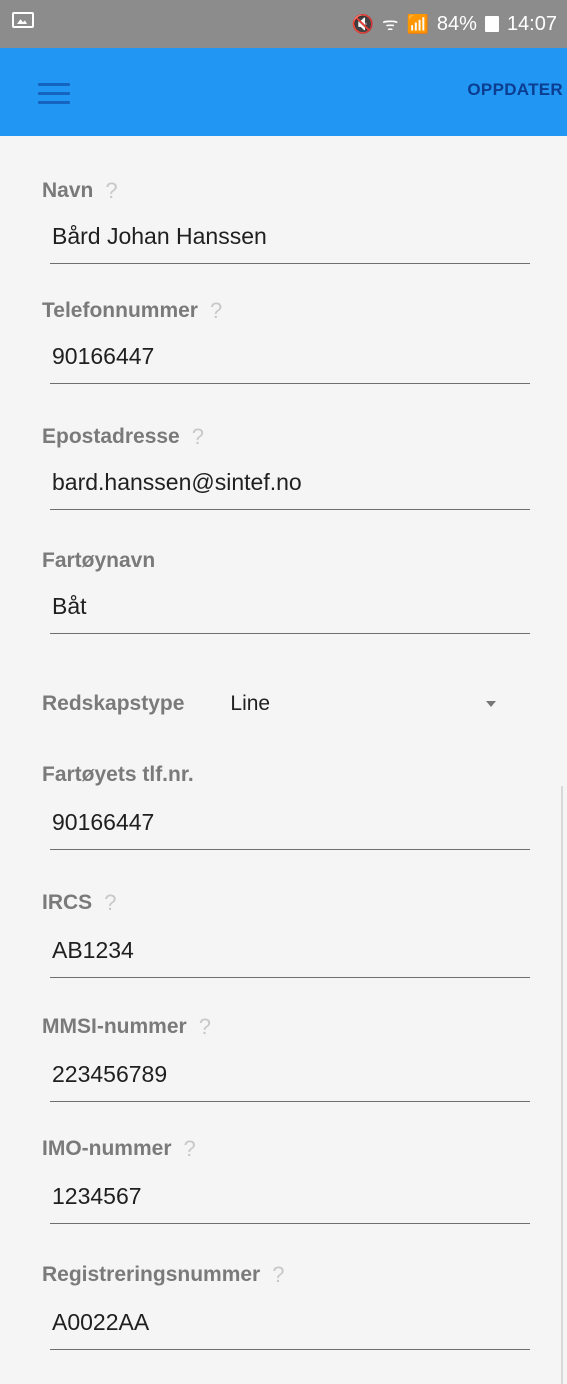 This screenshot has height=1384, width=567. Describe the element at coordinates (290, 486) in the screenshot. I see `email-input` at that location.